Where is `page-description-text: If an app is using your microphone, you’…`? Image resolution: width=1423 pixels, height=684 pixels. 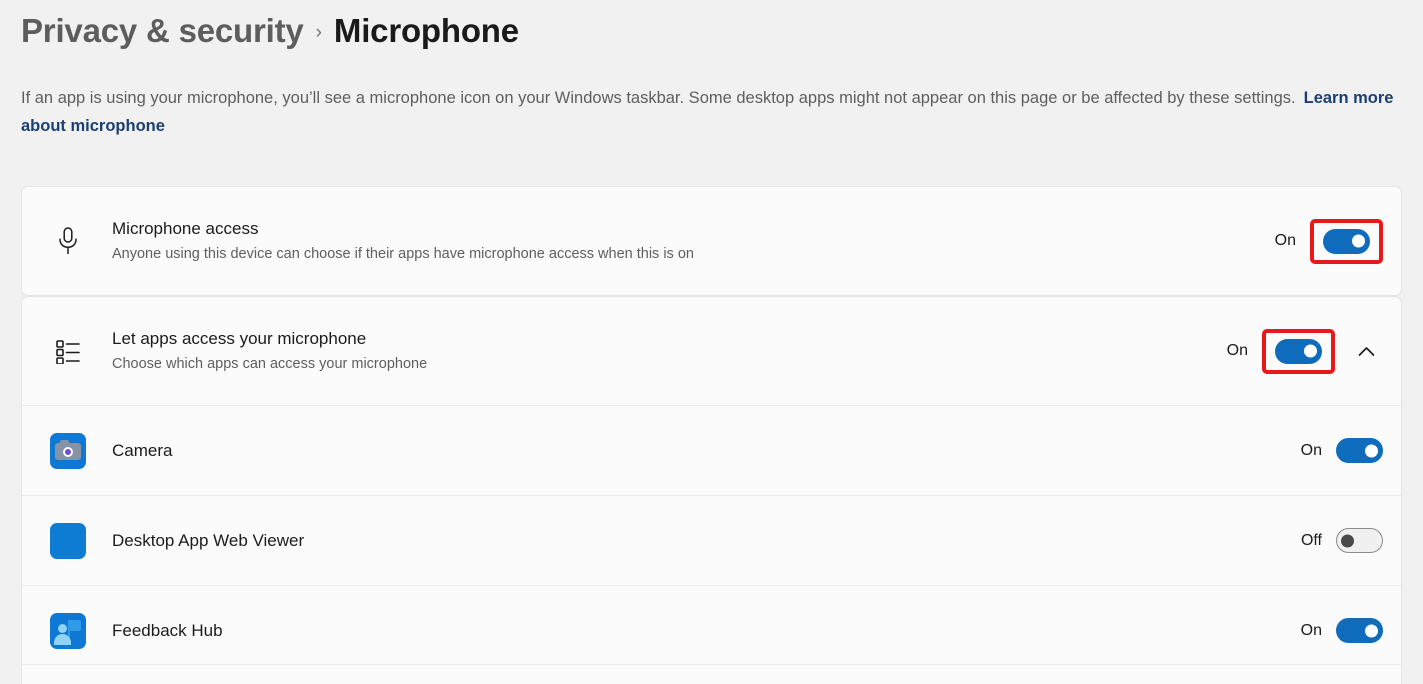 page-description-text: If an app is using your microphone, you’… is located at coordinates (658, 98).